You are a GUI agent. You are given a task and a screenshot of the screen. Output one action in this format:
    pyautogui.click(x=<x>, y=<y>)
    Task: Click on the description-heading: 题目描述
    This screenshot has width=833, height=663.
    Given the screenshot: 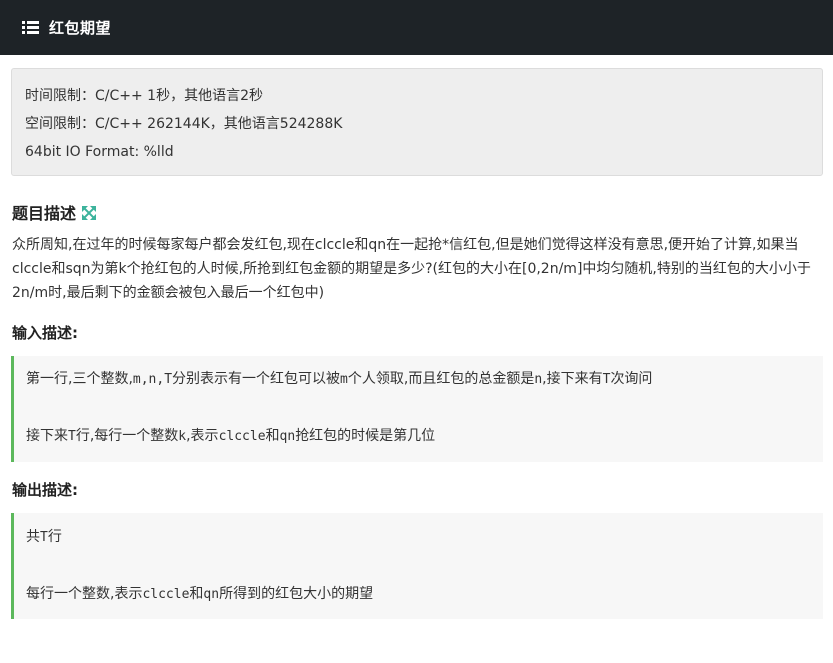 What is the action you would take?
    pyautogui.click(x=422, y=212)
    